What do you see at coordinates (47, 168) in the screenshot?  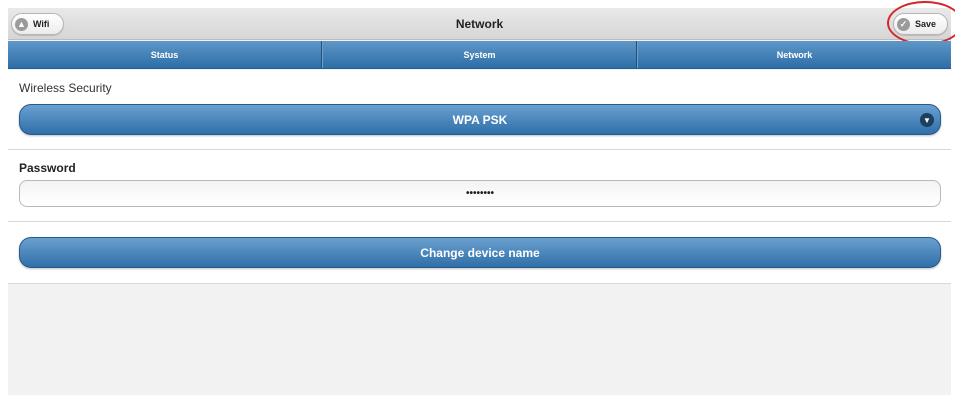 I see `password-label: Password` at bounding box center [47, 168].